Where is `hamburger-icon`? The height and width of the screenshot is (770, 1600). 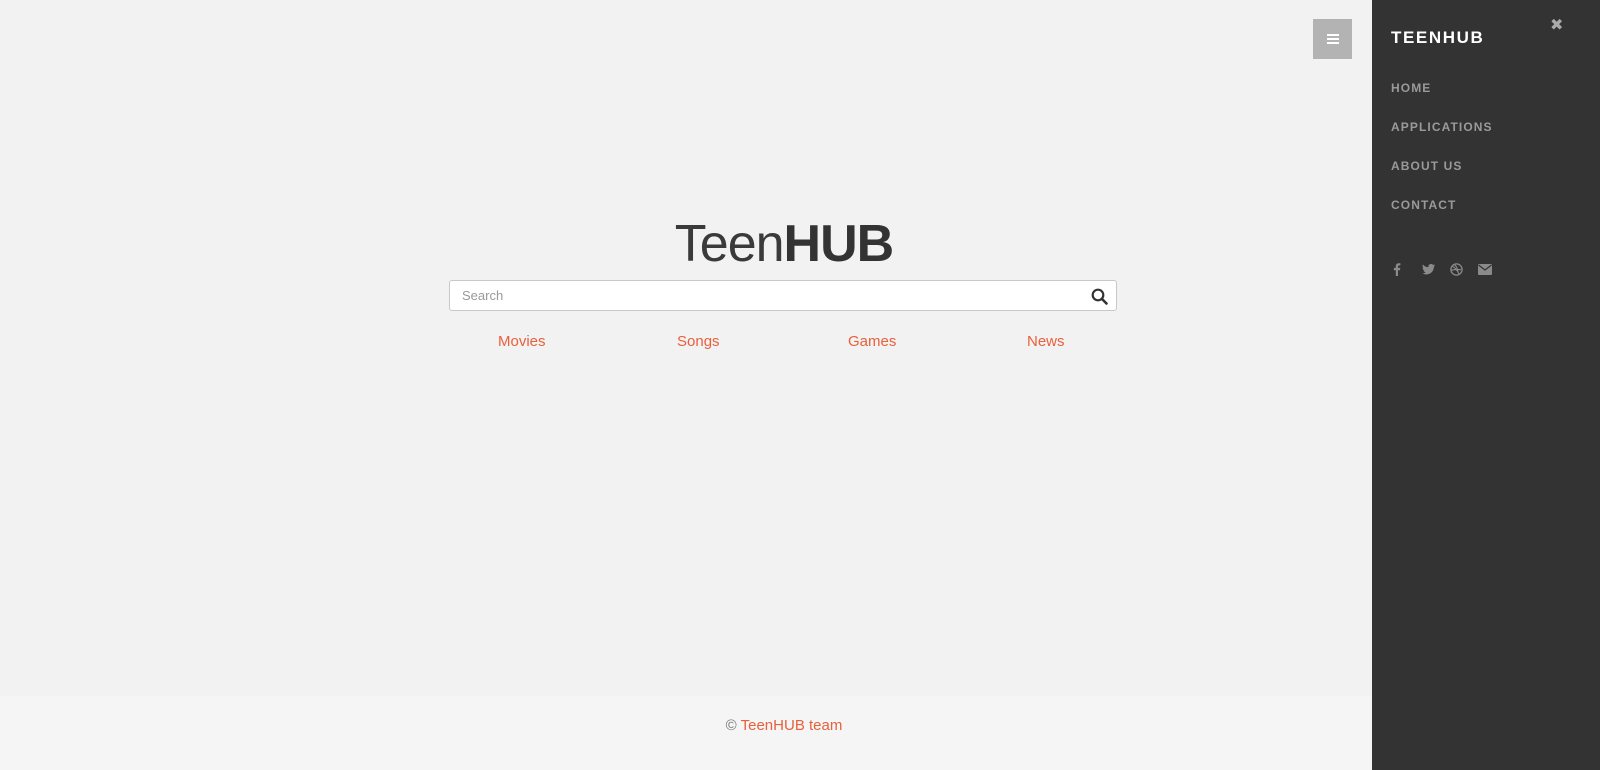 hamburger-icon is located at coordinates (1332, 39).